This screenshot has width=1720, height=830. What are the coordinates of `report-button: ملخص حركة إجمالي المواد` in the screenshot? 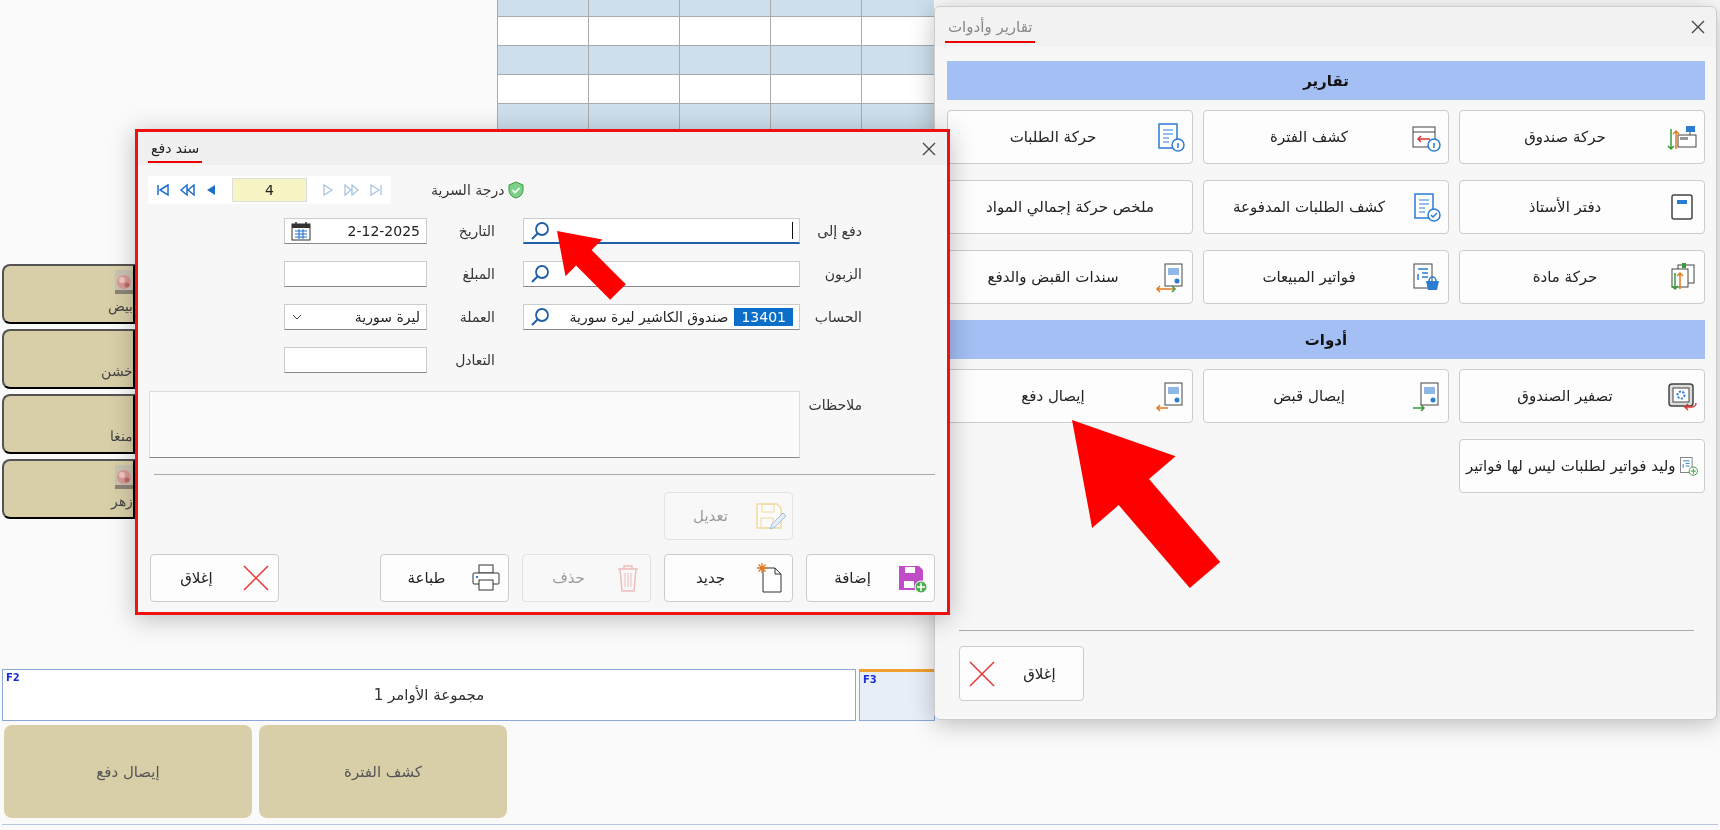 It's located at (1070, 207).